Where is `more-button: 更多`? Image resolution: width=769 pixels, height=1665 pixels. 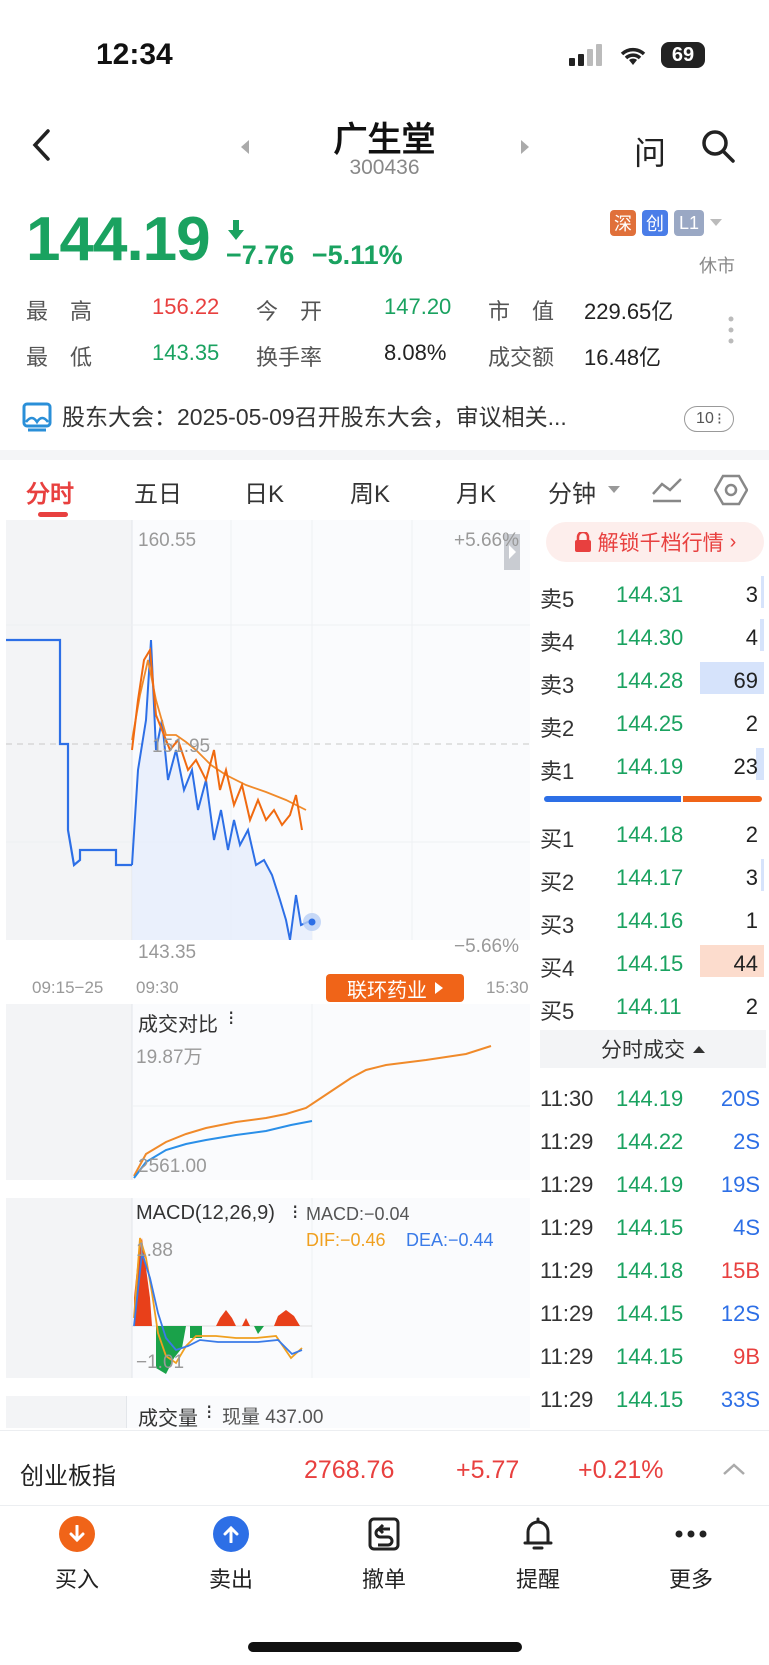 more-button: 更多 is located at coordinates (691, 1555).